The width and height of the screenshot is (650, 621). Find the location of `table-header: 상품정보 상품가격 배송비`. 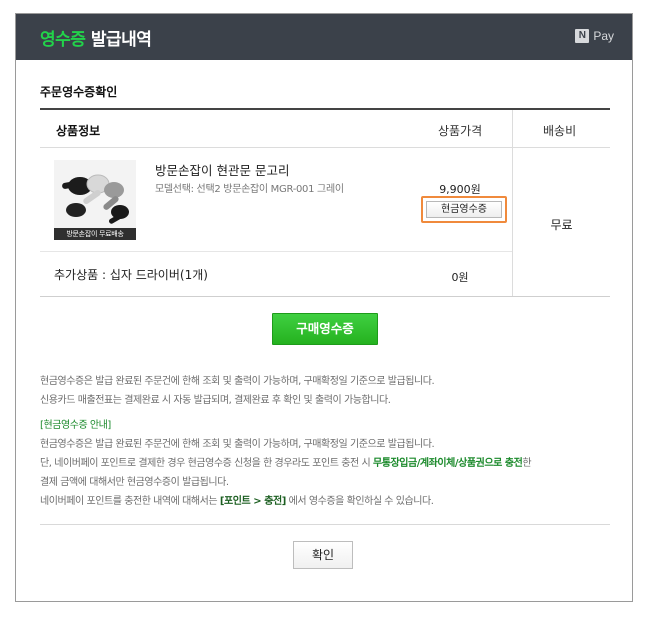

table-header: 상품정보 상품가격 배송비 is located at coordinates (325, 129).